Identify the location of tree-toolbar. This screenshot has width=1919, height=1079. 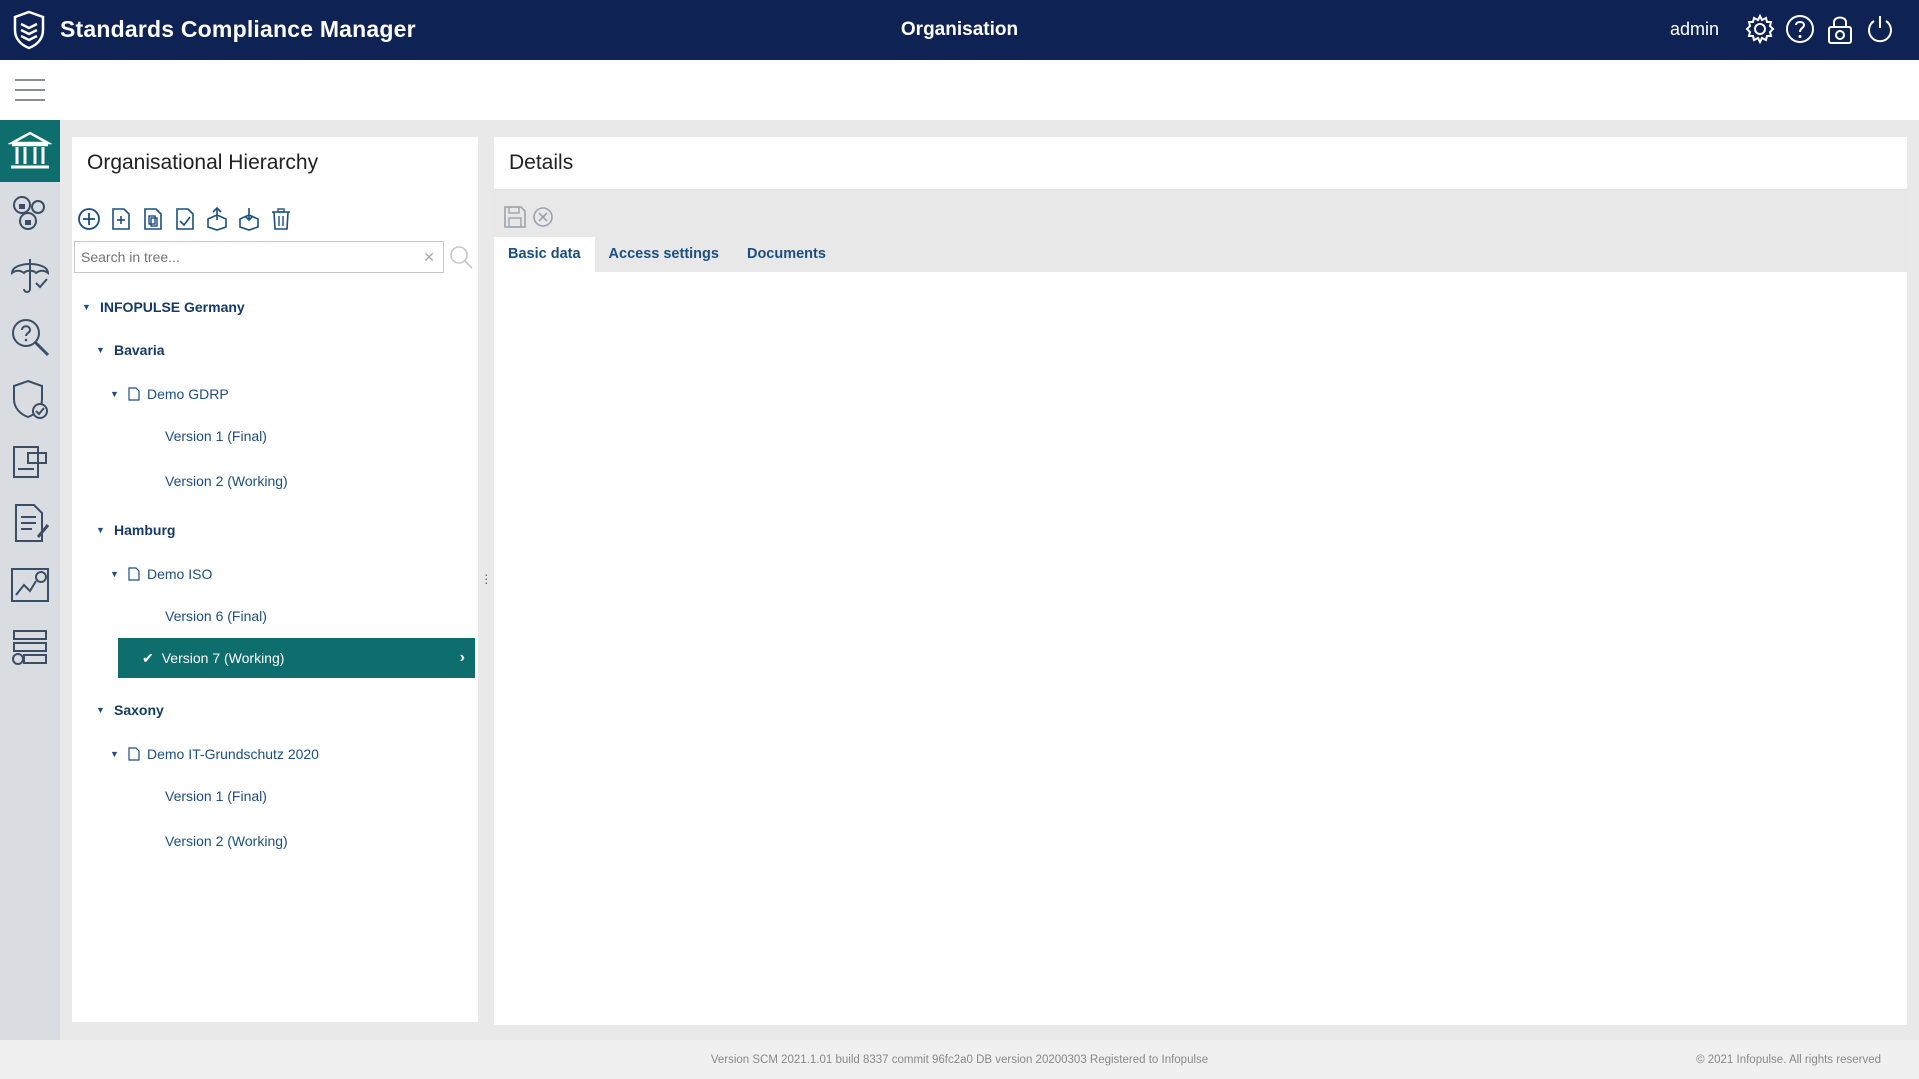
(185, 221).